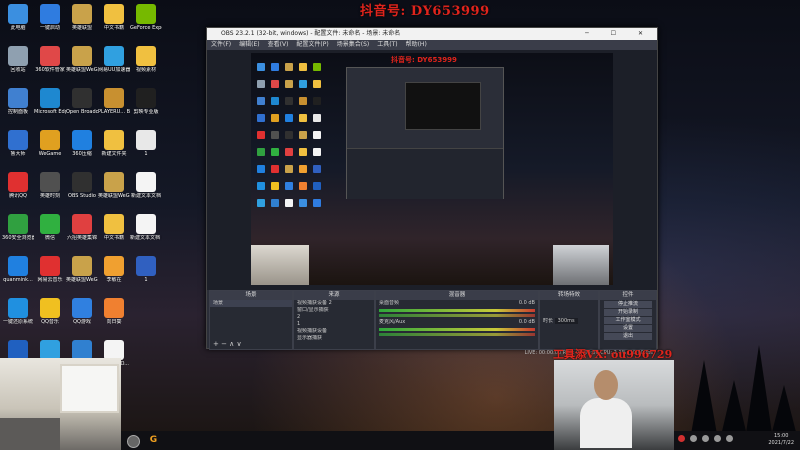 This screenshot has height=450, width=800. What do you see at coordinates (18, 101) in the screenshot?
I see `desktop-icon: 控制面板` at bounding box center [18, 101].